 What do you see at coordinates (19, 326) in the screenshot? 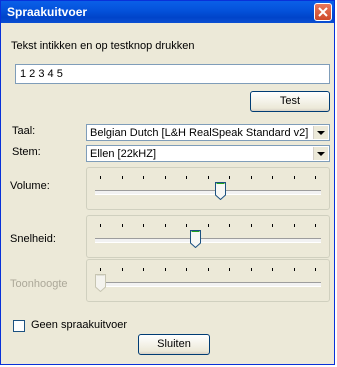
I see `no-speech-checkbox` at bounding box center [19, 326].